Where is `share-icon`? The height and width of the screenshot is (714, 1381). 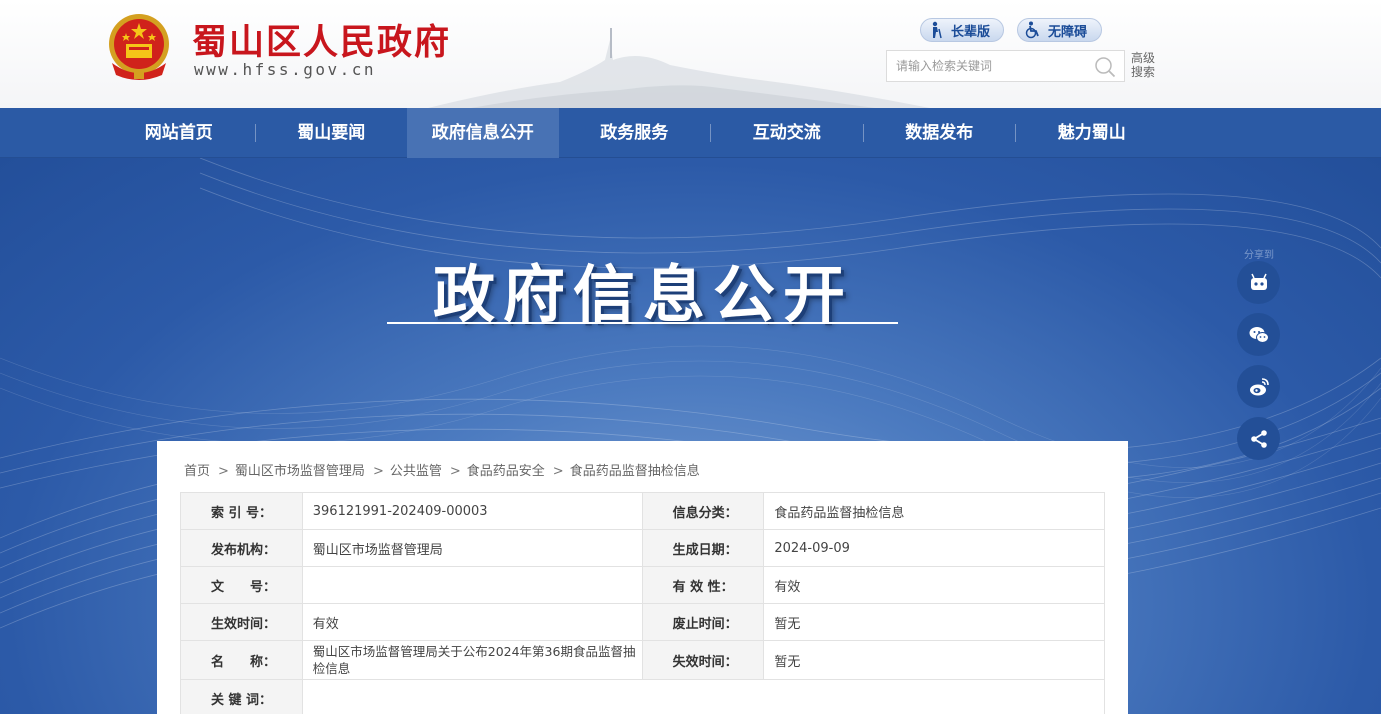 share-icon is located at coordinates (1258, 438).